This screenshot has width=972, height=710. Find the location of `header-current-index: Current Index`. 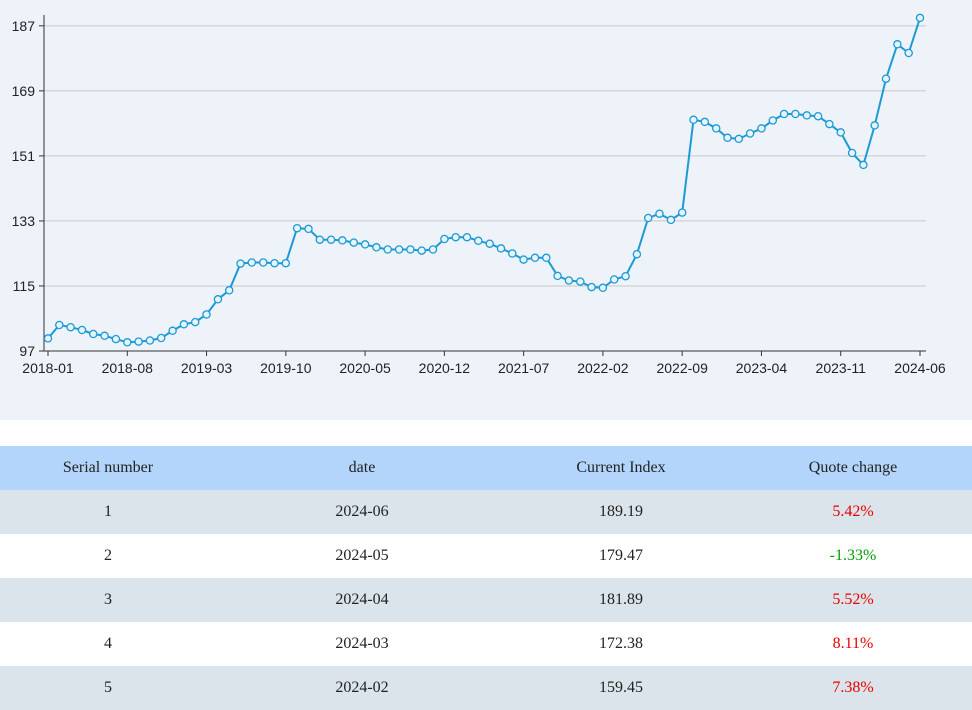

header-current-index: Current Index is located at coordinates (621, 468).